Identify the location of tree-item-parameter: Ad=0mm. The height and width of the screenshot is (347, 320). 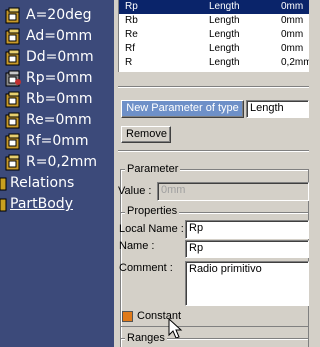
(48, 36).